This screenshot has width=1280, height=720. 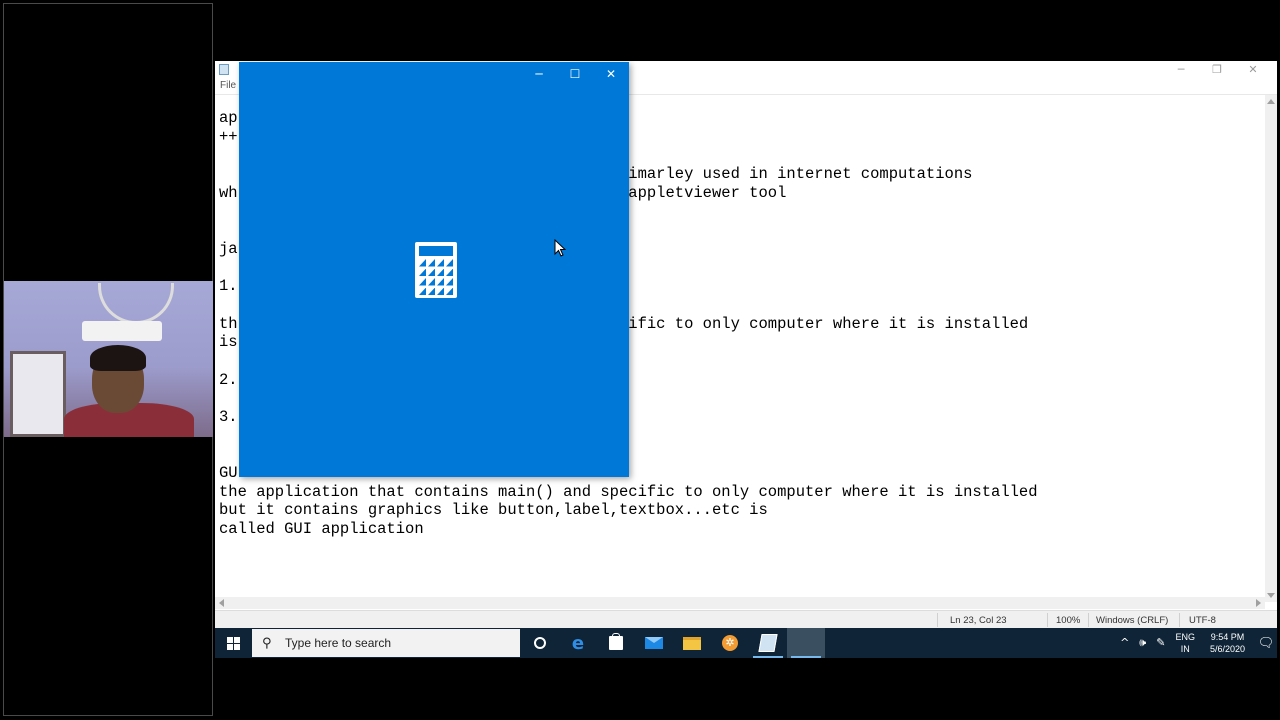 I want to click on air-conditioner, so click(x=122, y=331).